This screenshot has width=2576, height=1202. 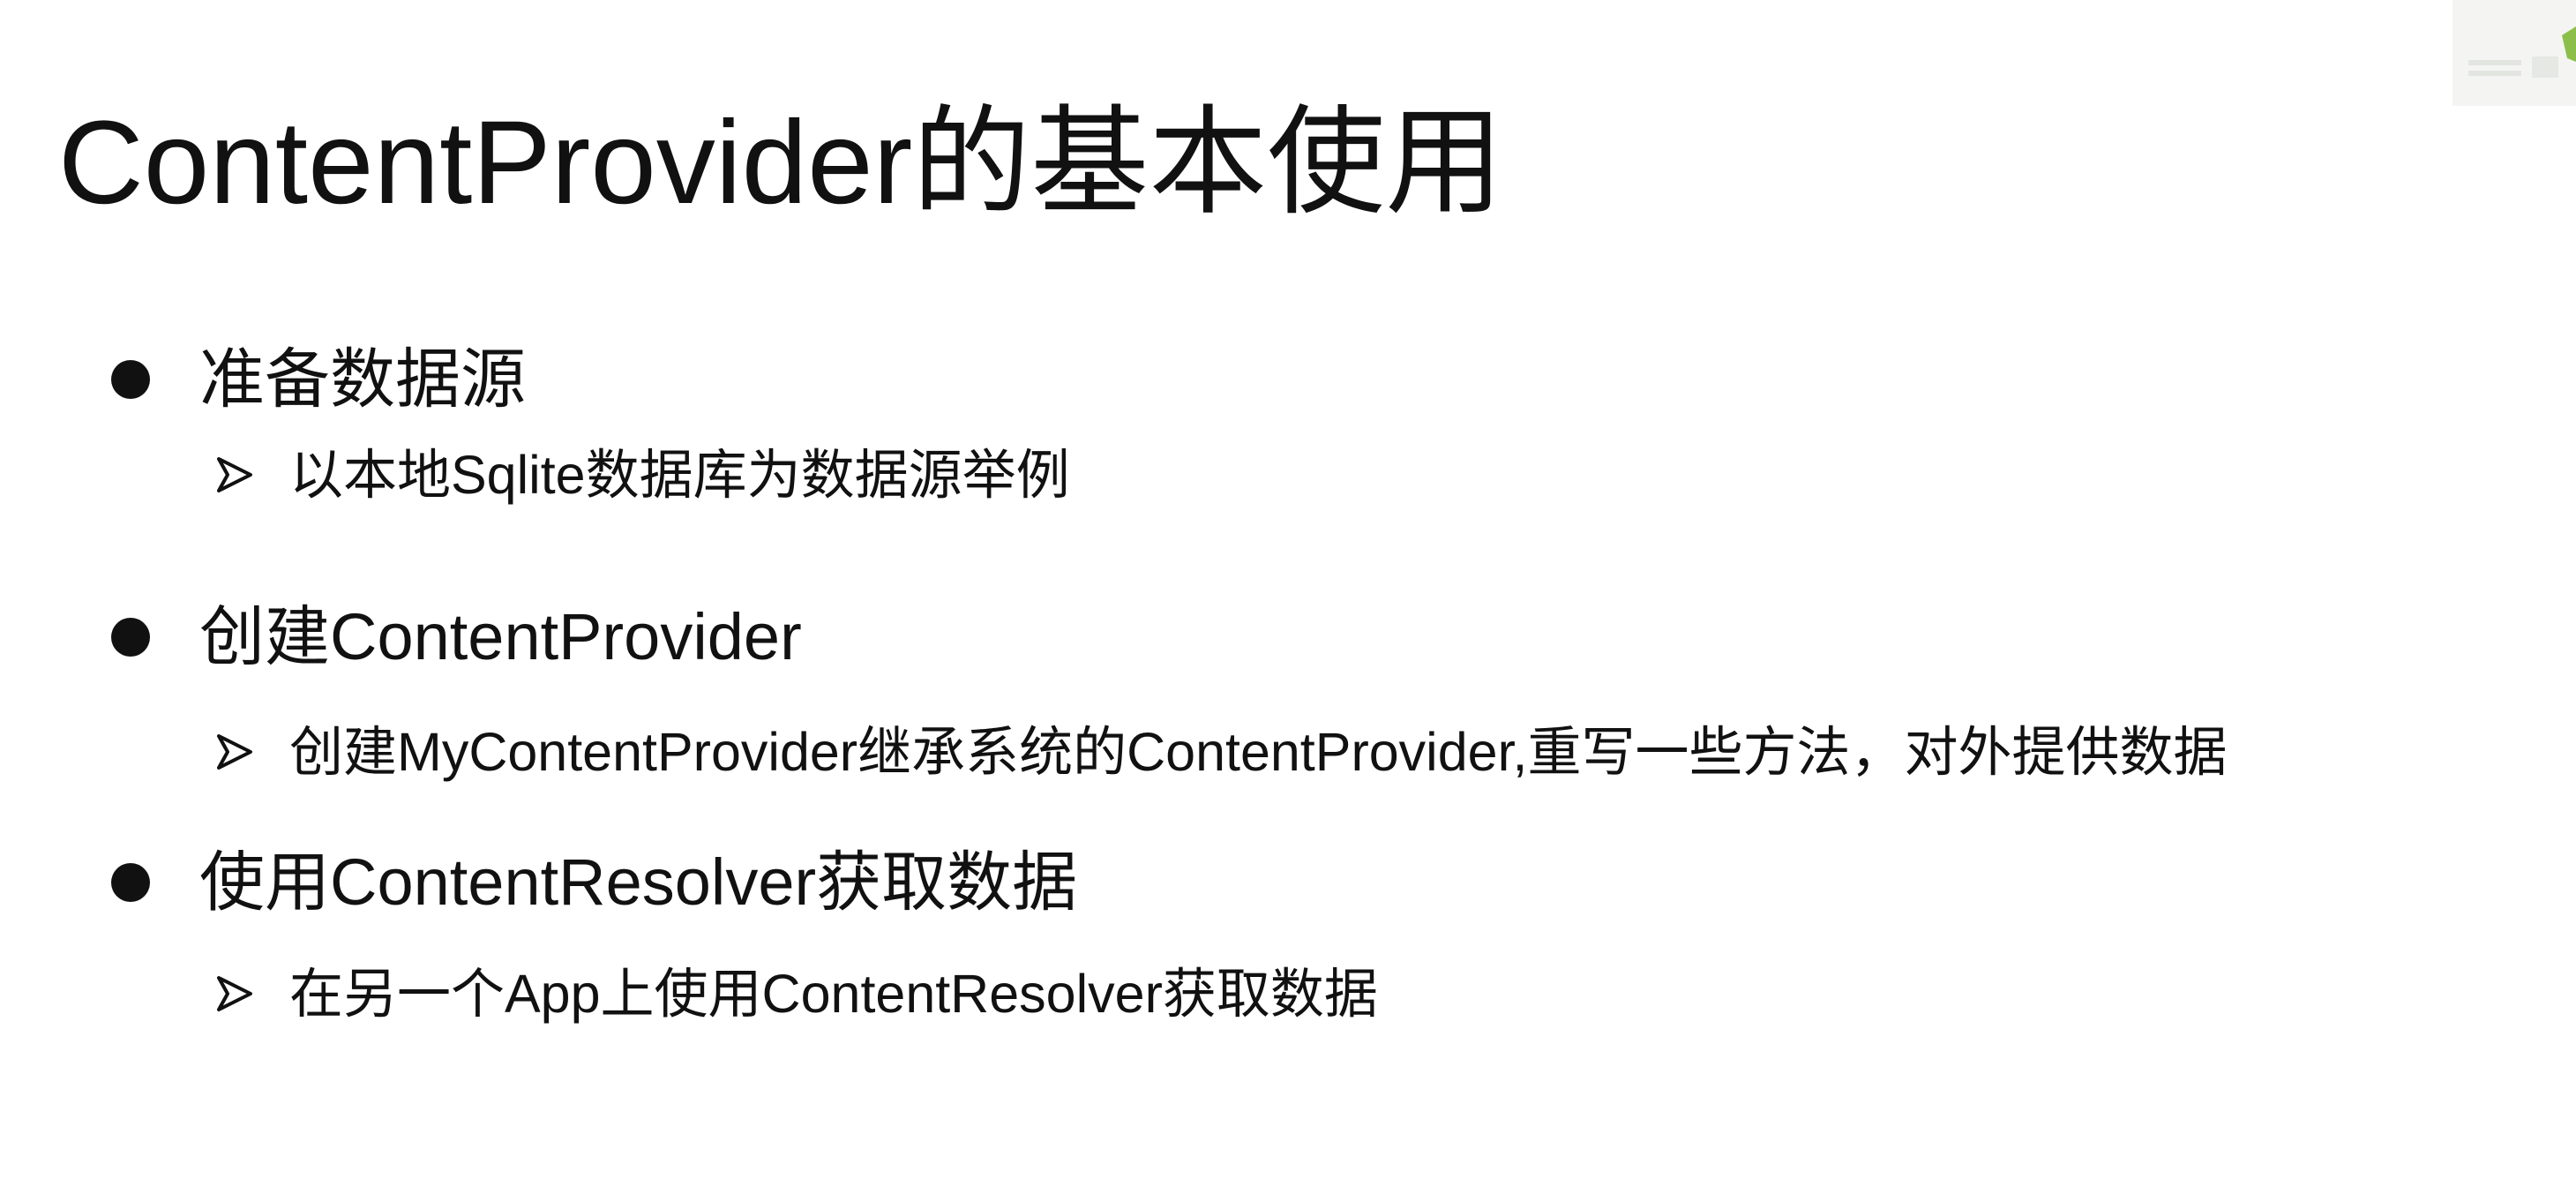 I want to click on watermark-logo, so click(x=2488, y=53).